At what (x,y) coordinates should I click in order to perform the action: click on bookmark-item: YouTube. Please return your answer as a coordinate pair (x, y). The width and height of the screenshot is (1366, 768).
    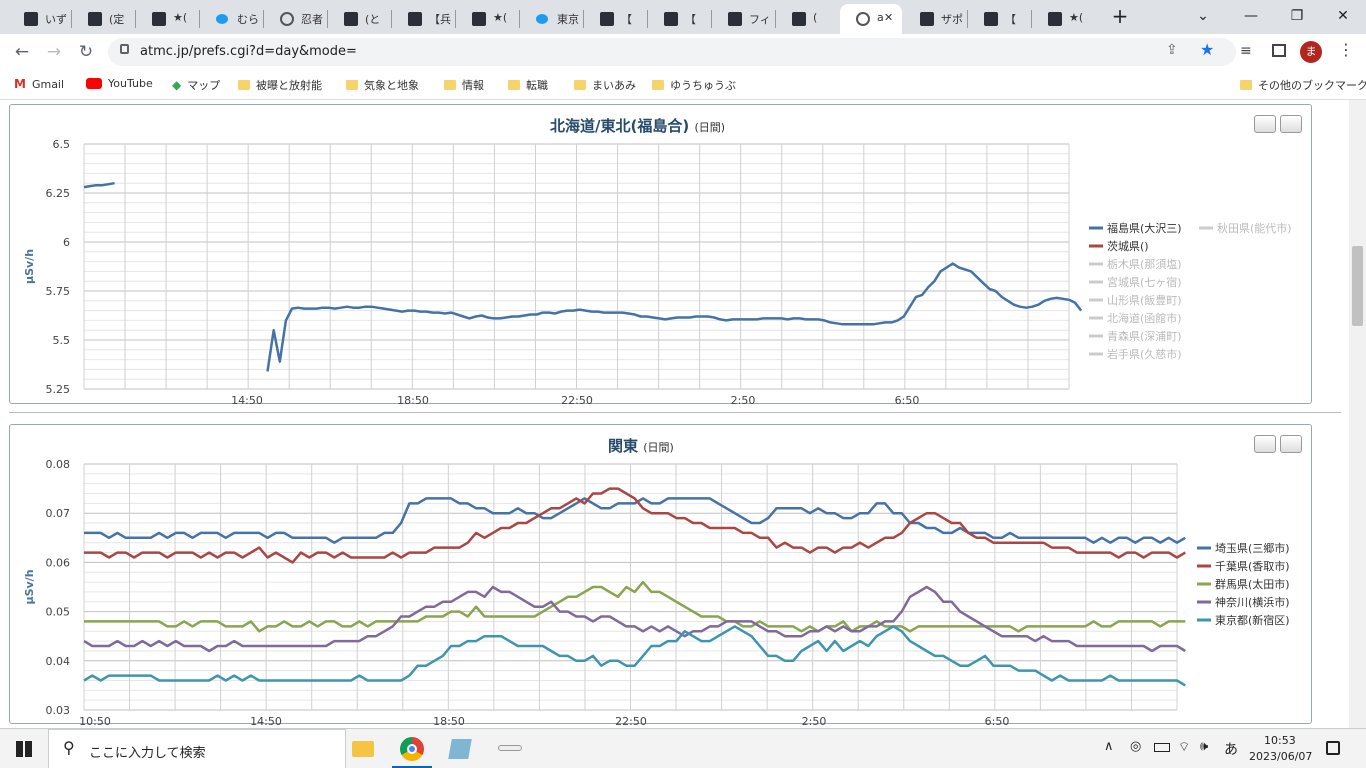
    Looking at the image, I should click on (119, 83).